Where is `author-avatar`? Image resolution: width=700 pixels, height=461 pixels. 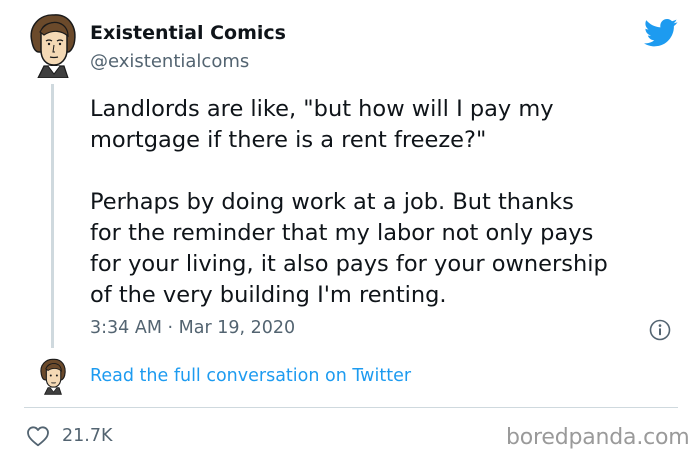
author-avatar is located at coordinates (53, 45).